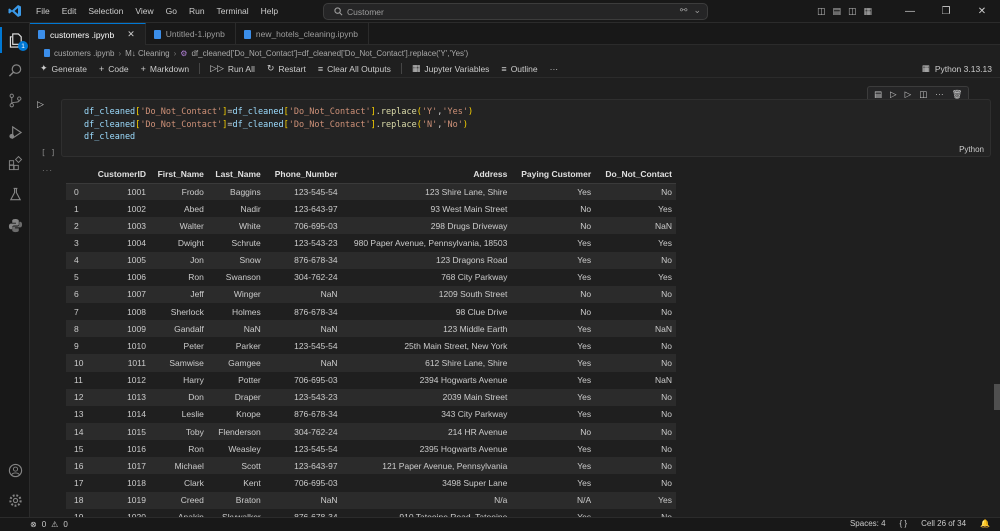  Describe the element at coordinates (80, 346) in the screenshot. I see `row-index: 9` at that location.